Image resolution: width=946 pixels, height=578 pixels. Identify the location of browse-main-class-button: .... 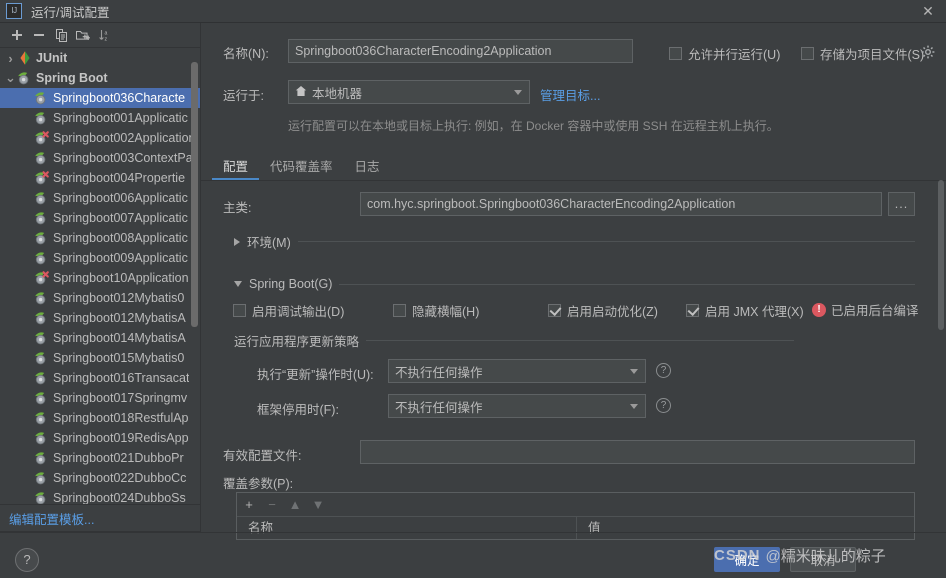
(901, 204).